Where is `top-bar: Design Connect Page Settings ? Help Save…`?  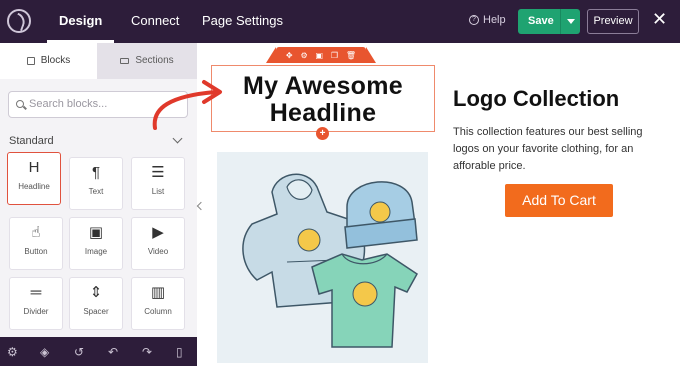
top-bar: Design Connect Page Settings ? Help Save… is located at coordinates (340, 21).